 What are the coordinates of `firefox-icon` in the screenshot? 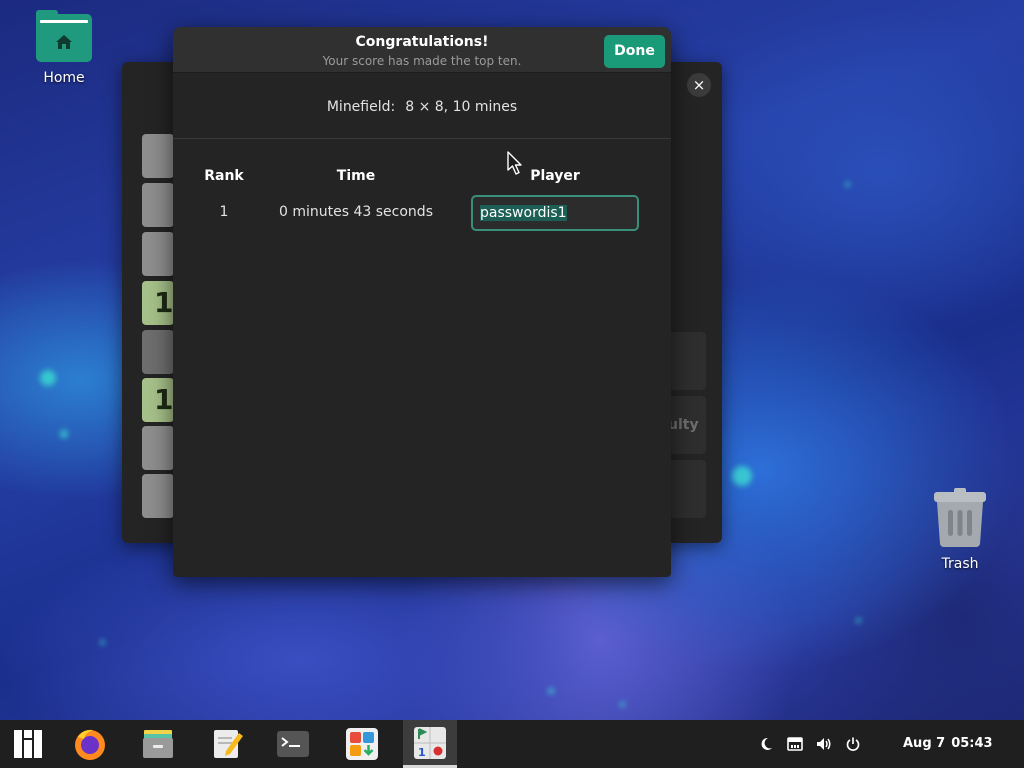 It's located at (90, 744).